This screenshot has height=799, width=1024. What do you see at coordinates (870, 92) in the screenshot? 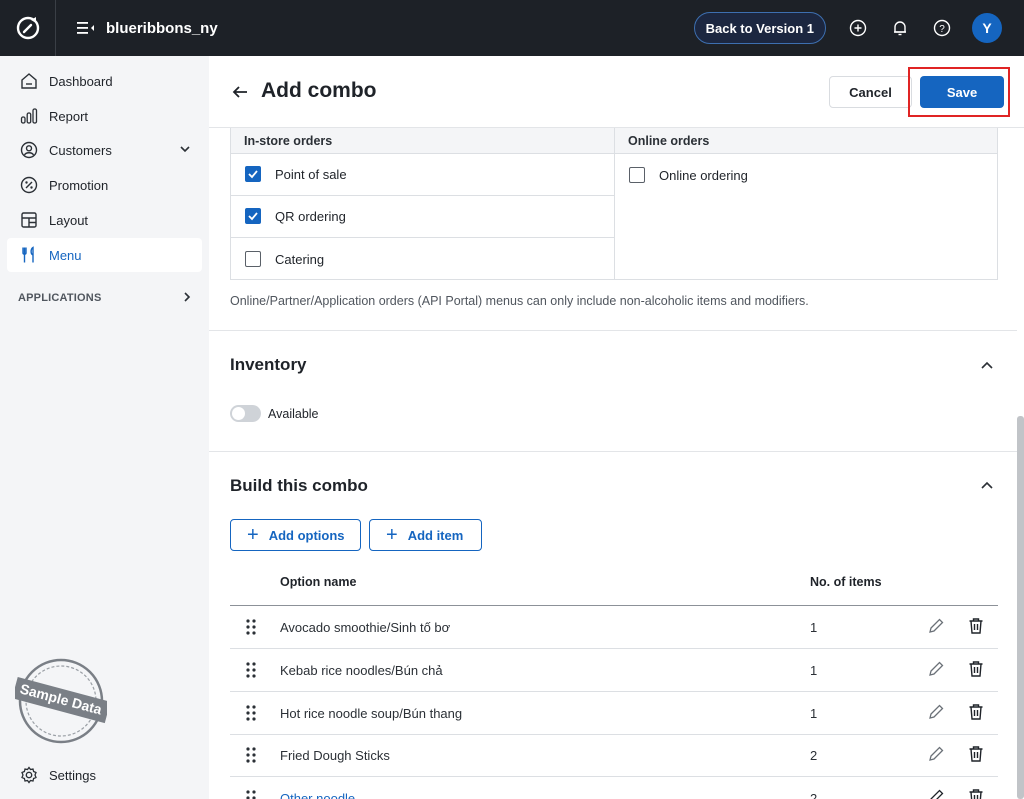
I see `cancel-button: Cancel` at bounding box center [870, 92].